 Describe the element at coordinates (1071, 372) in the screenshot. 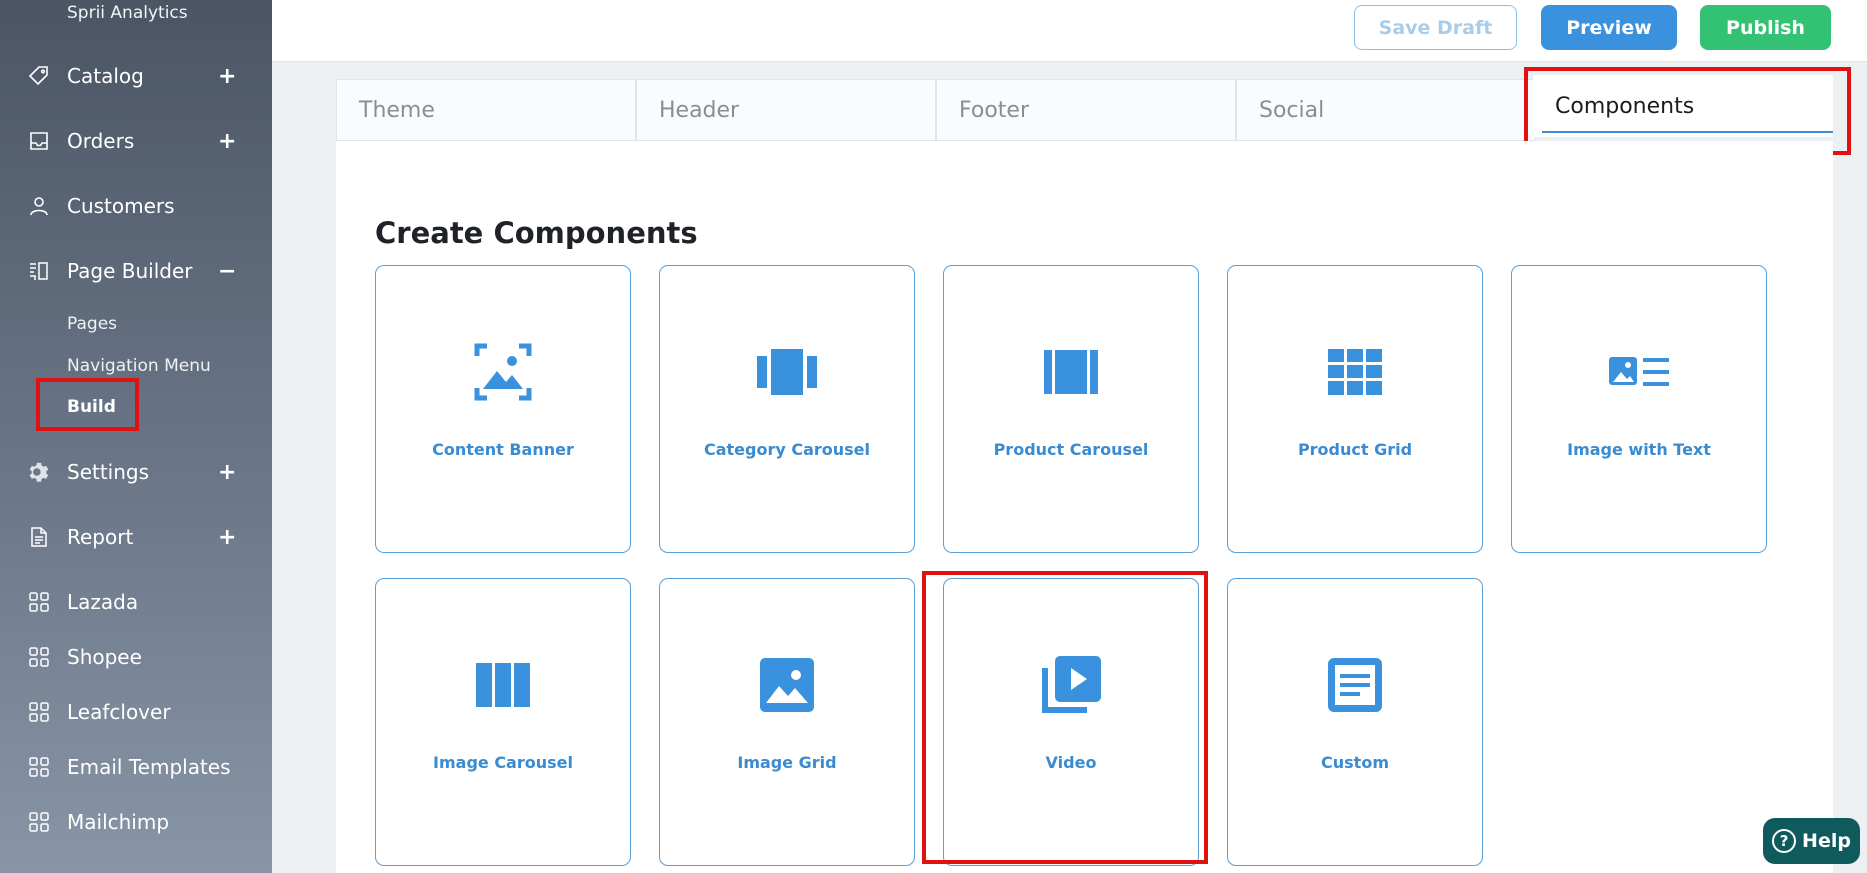

I see `product-carousel-icon` at that location.